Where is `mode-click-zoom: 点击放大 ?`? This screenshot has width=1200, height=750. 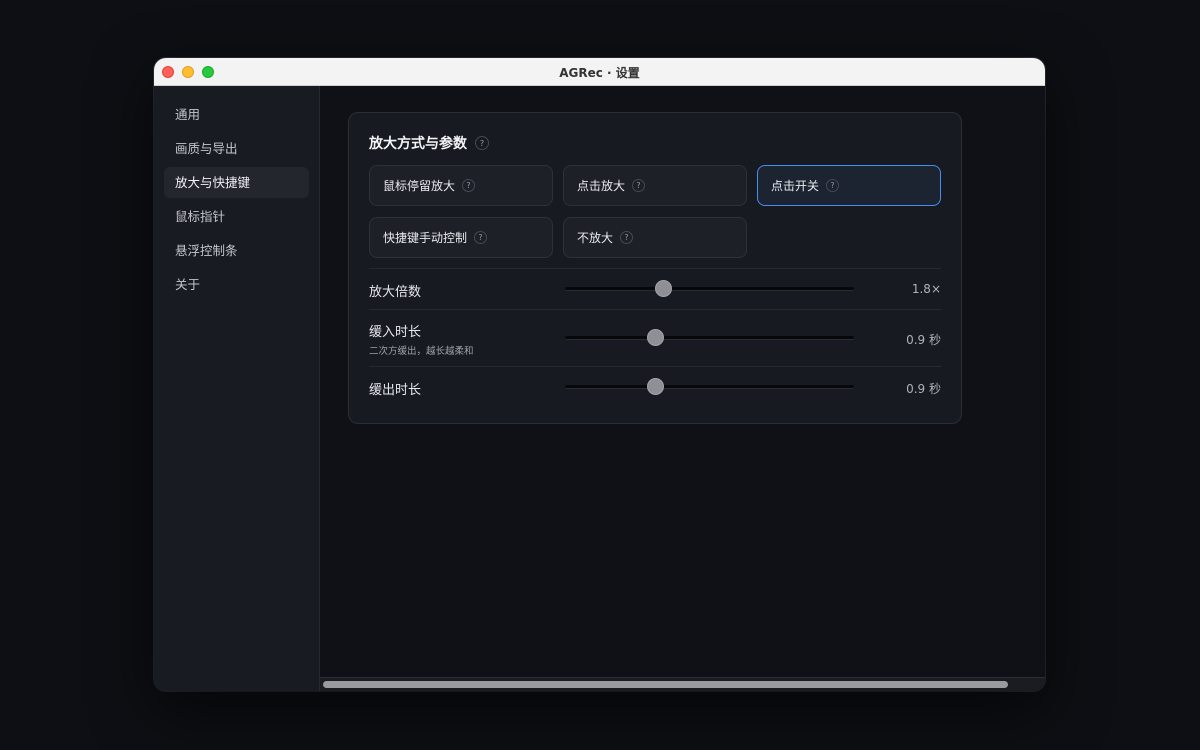 mode-click-zoom: 点击放大 ? is located at coordinates (655, 185).